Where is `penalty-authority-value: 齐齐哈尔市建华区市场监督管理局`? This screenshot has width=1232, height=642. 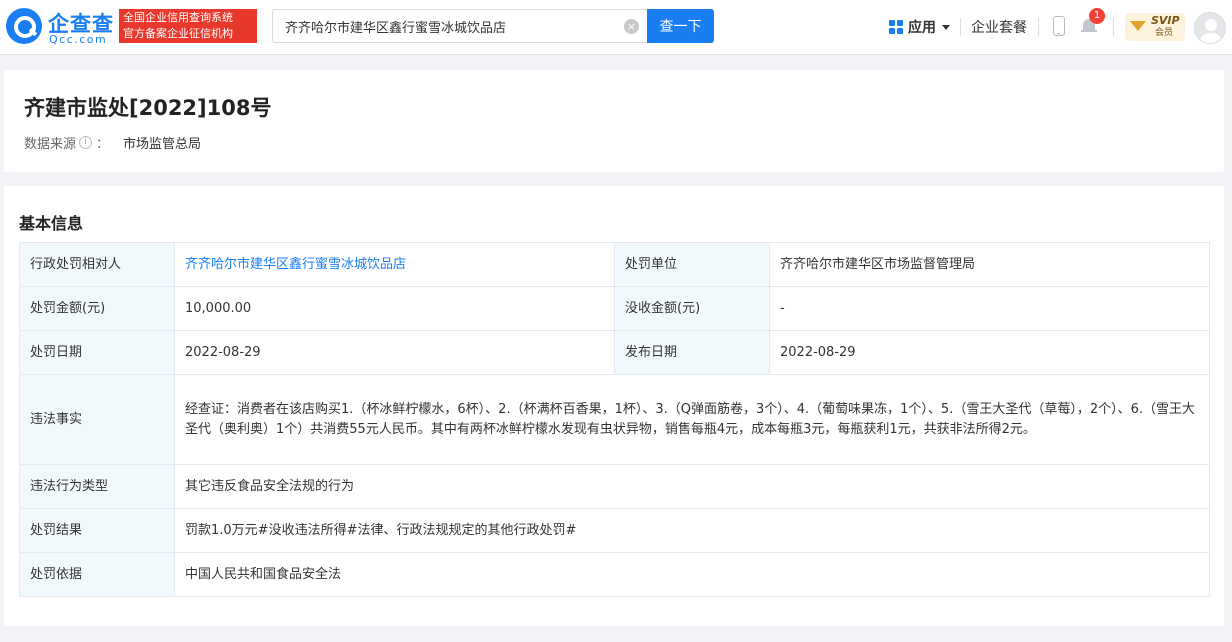
penalty-authority-value: 齐齐哈尔市建华区市场监督管理局 is located at coordinates (989, 264).